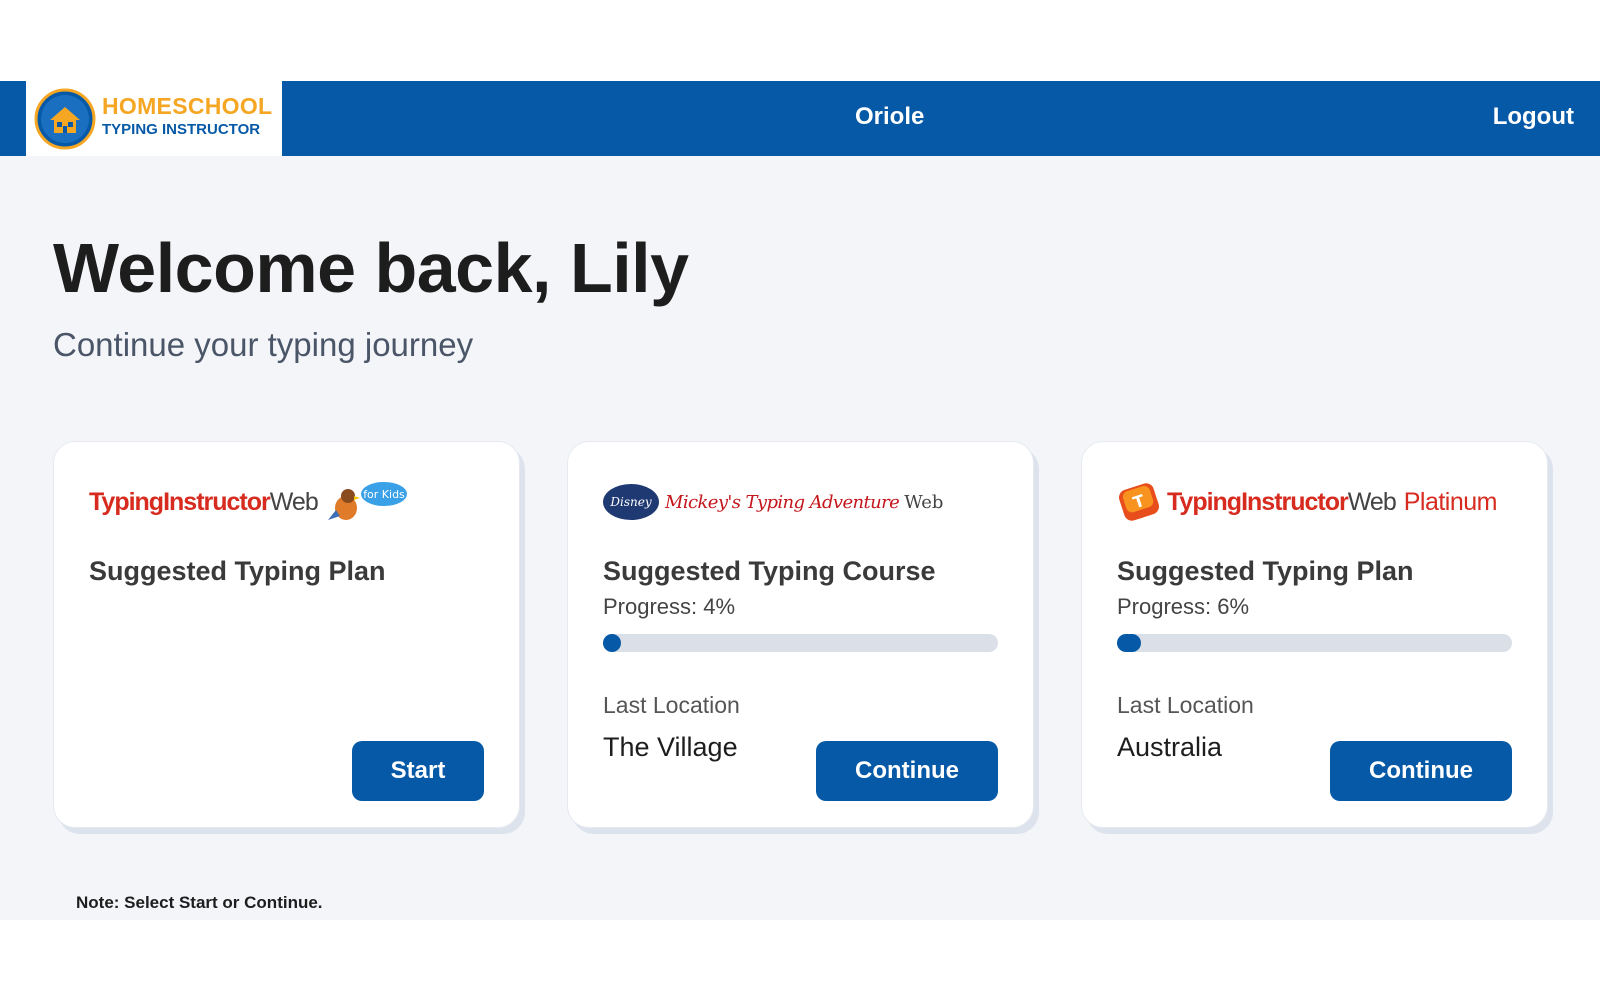 The width and height of the screenshot is (1600, 1000). I want to click on instruction-note: Note: Select Start or Continue., so click(199, 902).